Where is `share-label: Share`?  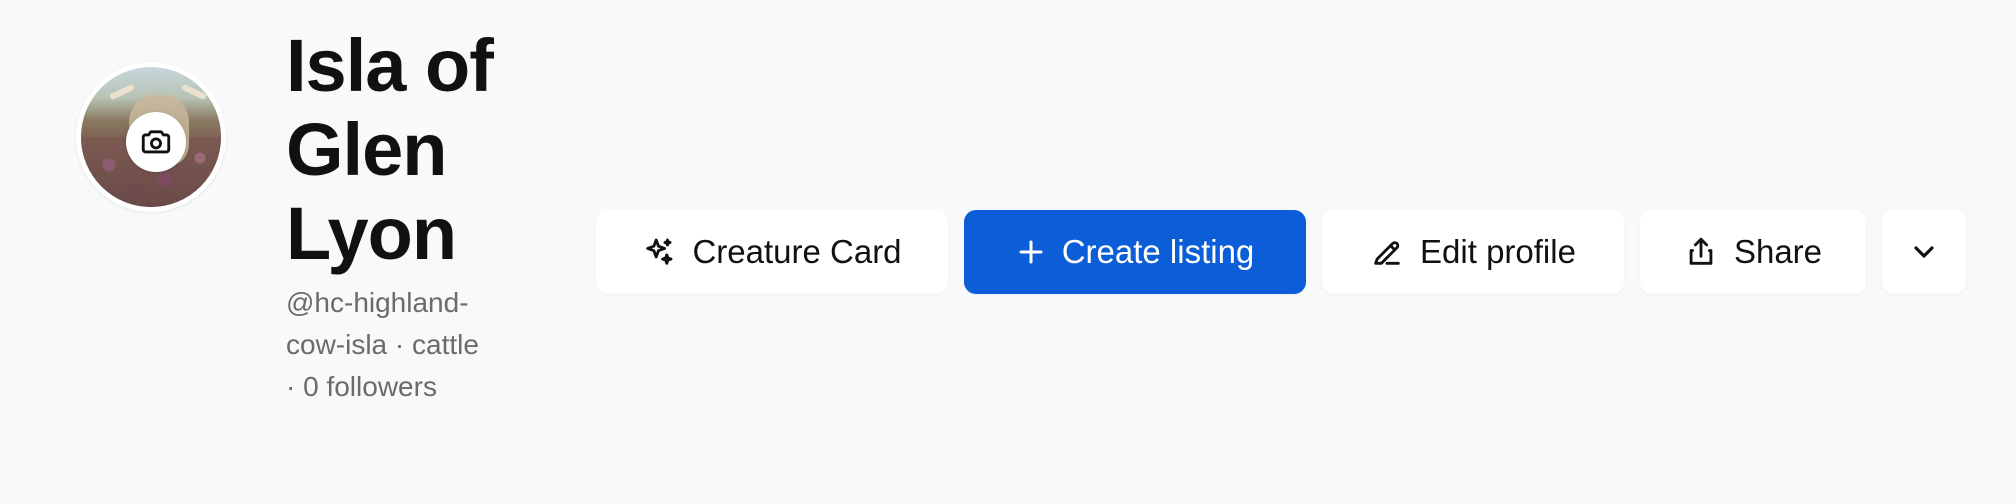
share-label: Share is located at coordinates (1778, 251).